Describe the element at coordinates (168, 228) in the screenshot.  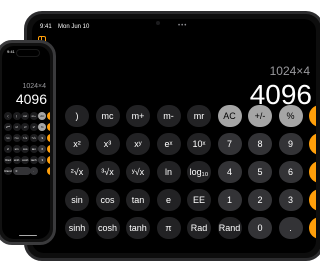
I see `ipad-key-4-3: π` at that location.